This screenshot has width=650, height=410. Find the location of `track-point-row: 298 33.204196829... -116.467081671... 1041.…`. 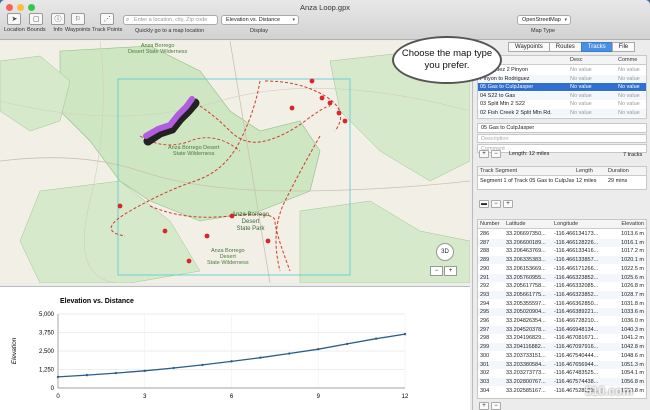

track-point-row: 298 33.204196829... -116.467081671... 1041.… is located at coordinates (562, 338).